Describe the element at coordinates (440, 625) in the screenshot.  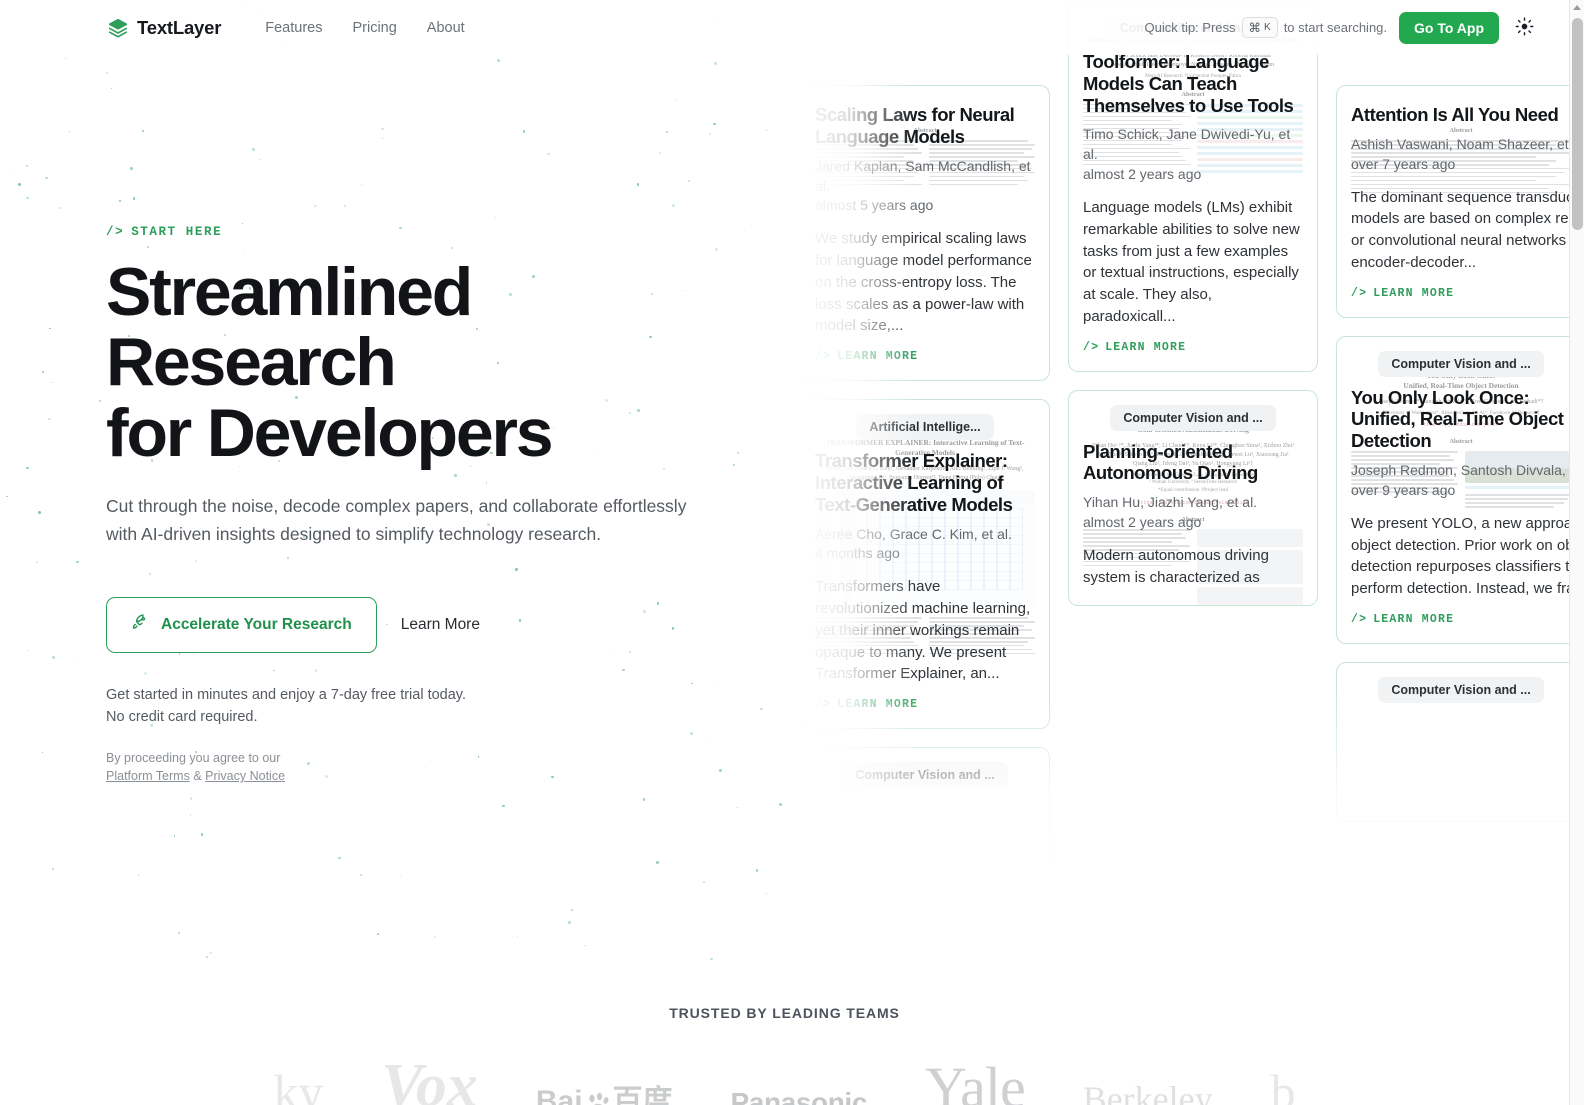
I see `learn-more-button: Learn More` at that location.